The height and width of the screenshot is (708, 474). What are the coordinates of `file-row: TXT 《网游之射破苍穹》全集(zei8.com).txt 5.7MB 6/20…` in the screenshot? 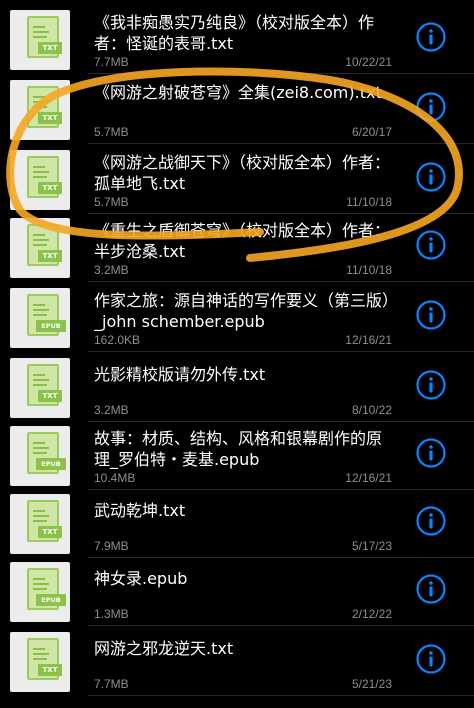 It's located at (237, 110).